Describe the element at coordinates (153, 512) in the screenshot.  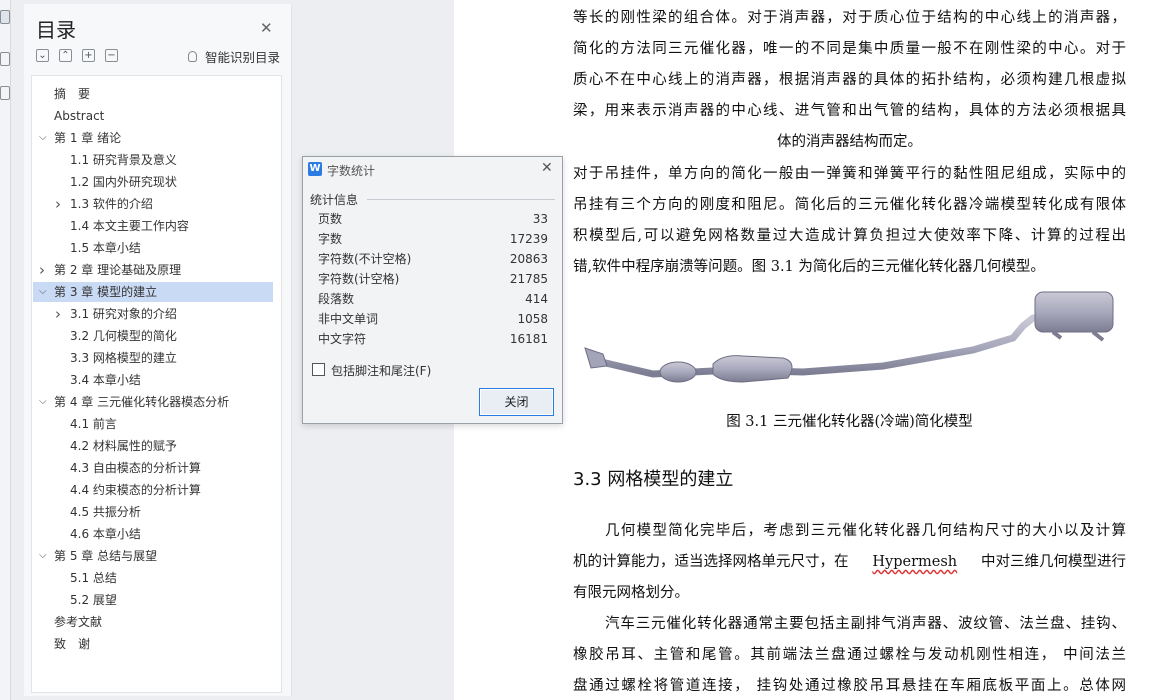
I see `toc-item: 4.5 共振分析` at that location.